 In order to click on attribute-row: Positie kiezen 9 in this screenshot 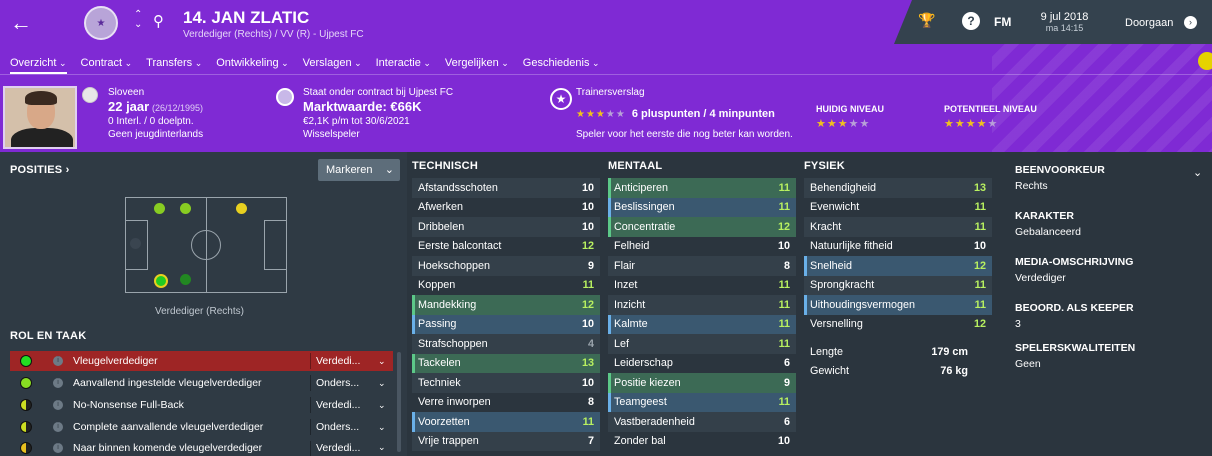, I will do `click(702, 383)`.